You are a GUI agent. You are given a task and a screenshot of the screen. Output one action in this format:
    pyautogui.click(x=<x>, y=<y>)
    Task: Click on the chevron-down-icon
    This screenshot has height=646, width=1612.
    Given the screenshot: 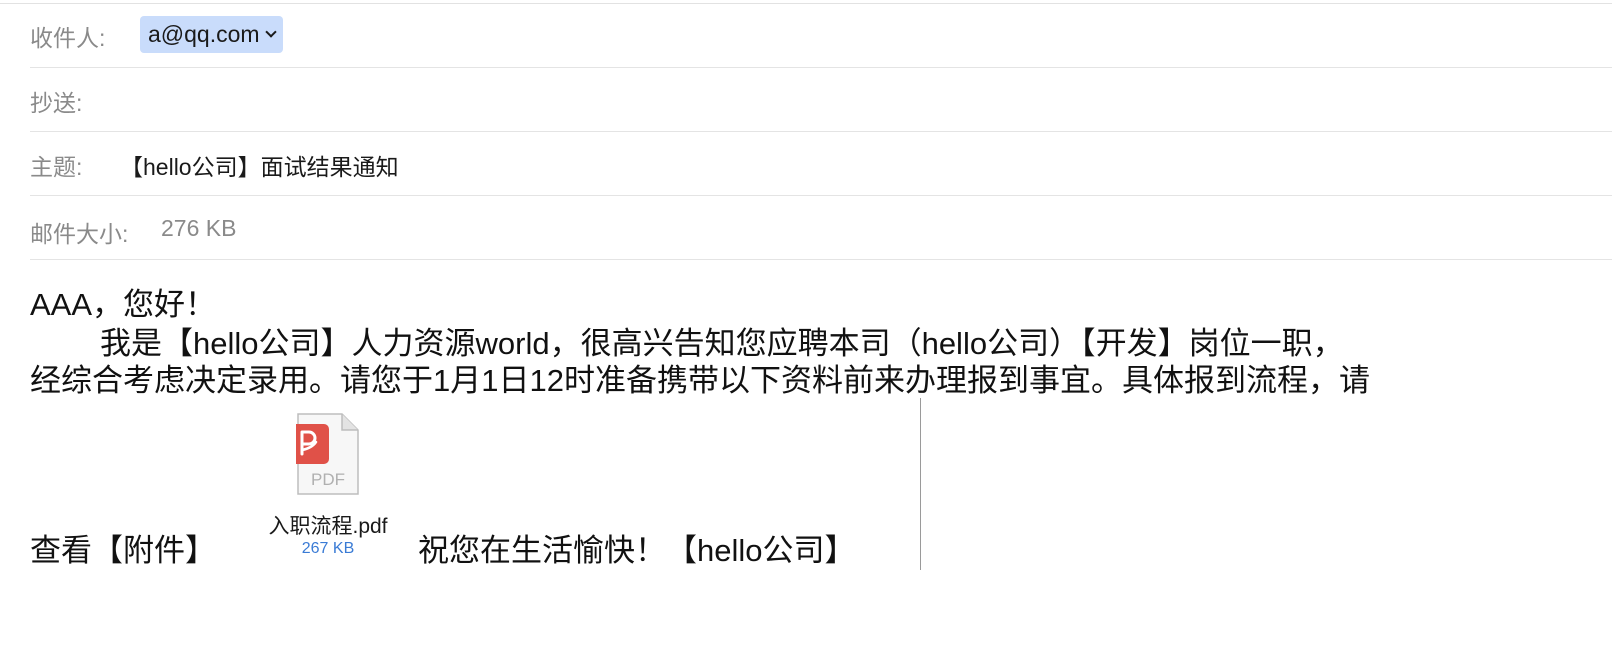 What is the action you would take?
    pyautogui.click(x=270, y=32)
    